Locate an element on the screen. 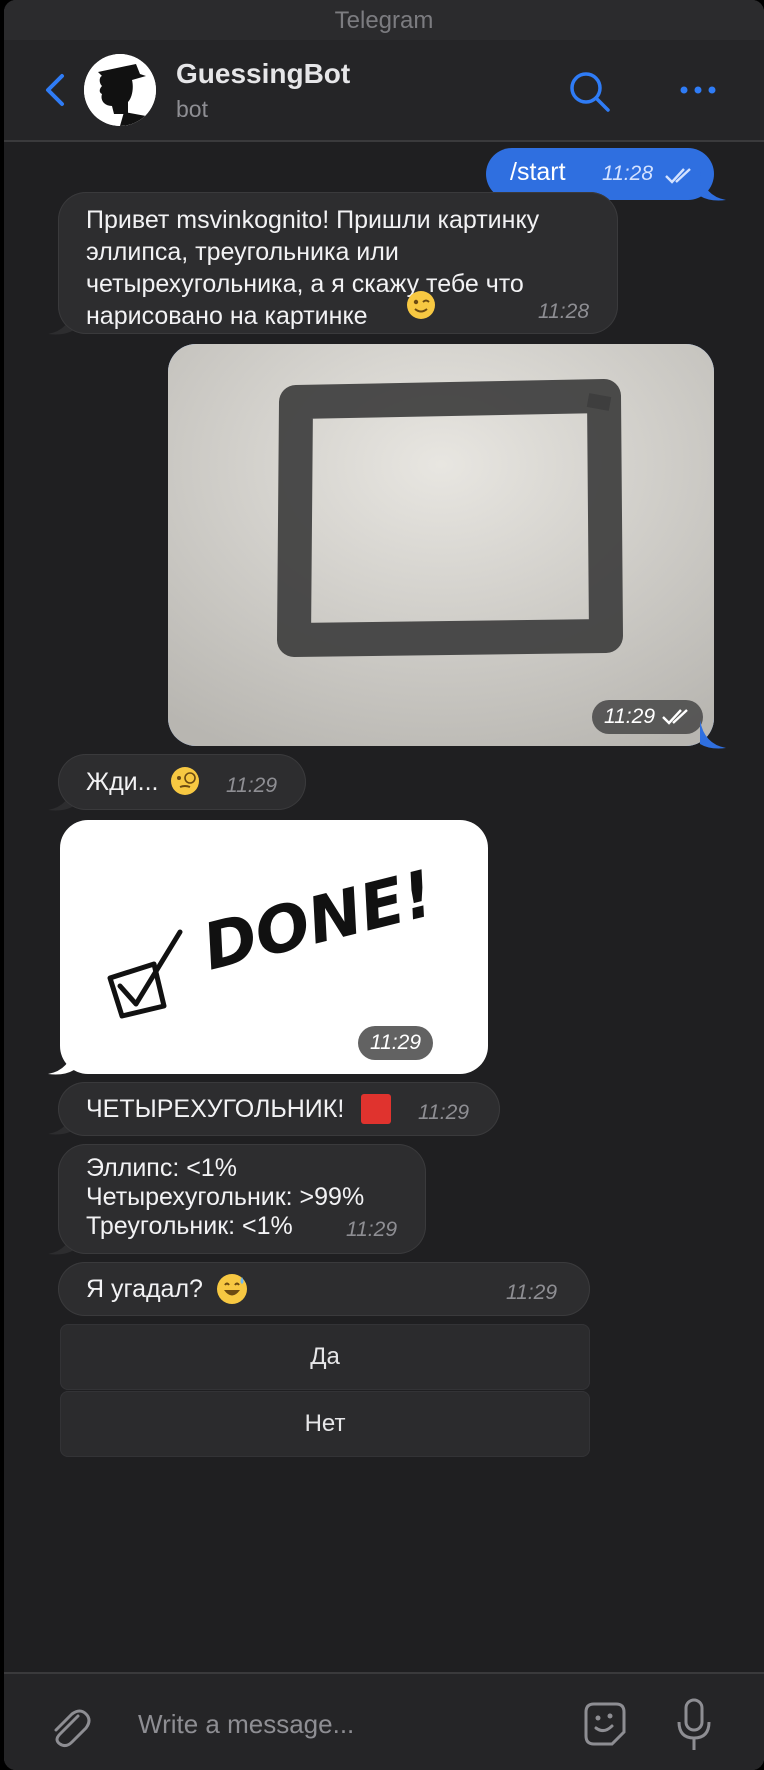 The width and height of the screenshot is (764, 1770). message-bubble-in: Жди... 11:29 is located at coordinates (182, 782).